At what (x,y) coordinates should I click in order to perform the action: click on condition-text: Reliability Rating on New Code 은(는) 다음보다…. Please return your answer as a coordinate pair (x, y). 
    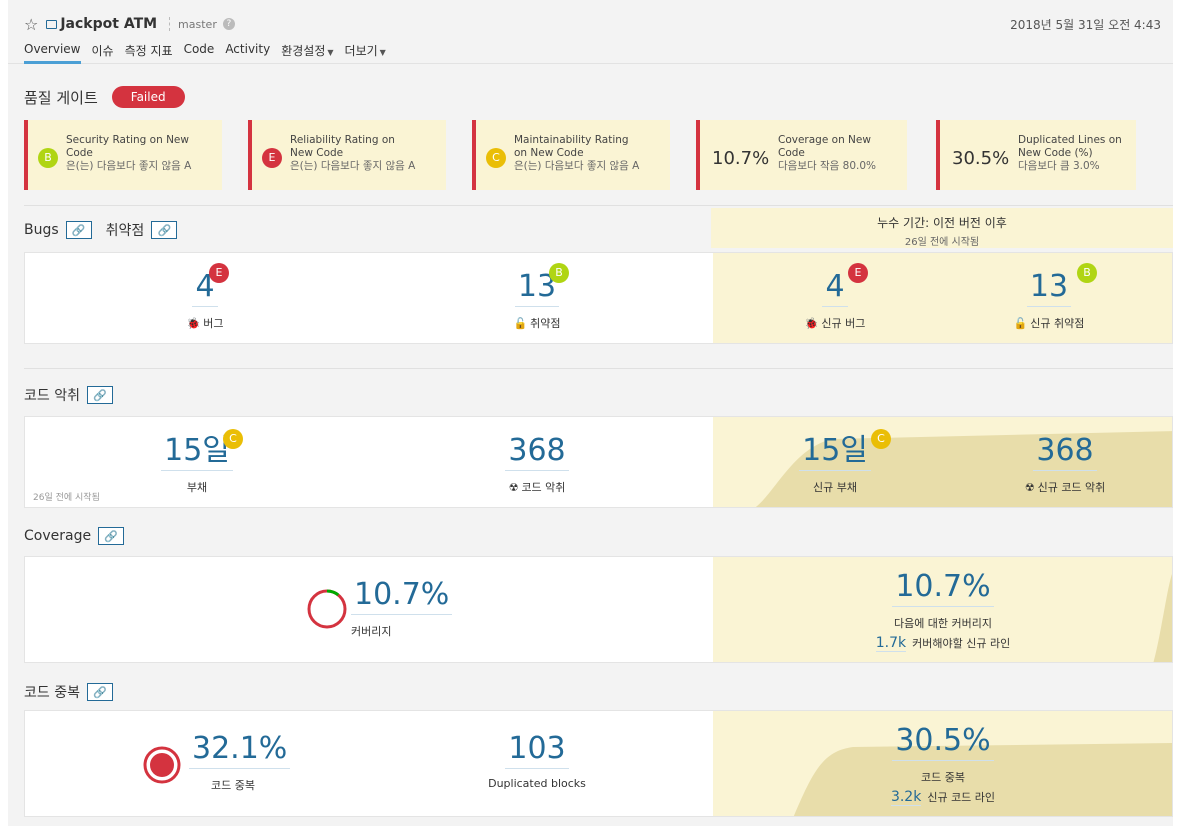
    Looking at the image, I should click on (352, 153).